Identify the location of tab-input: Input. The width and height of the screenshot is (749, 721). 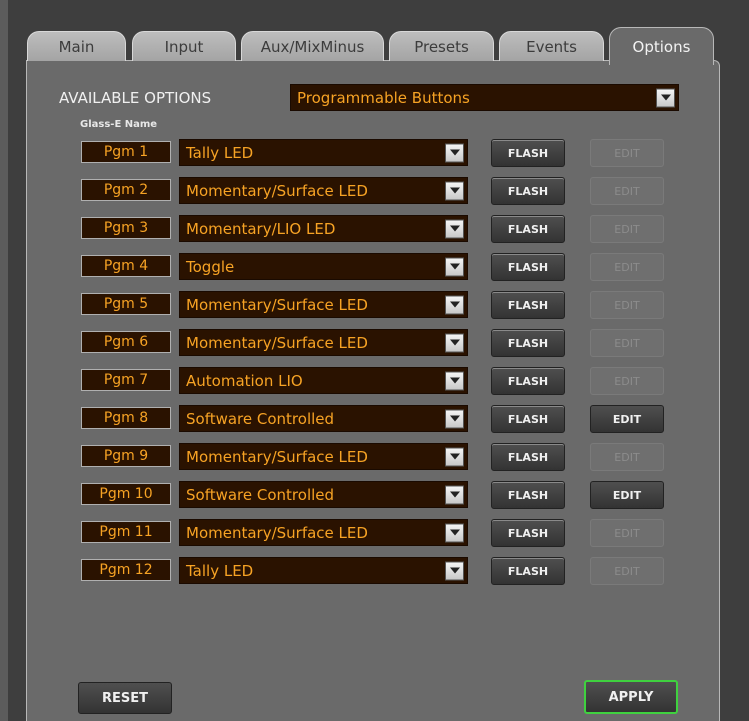
(184, 46).